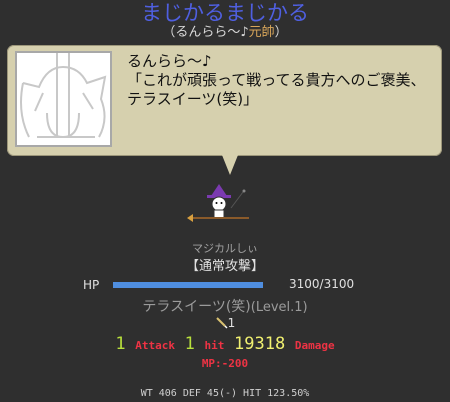  Describe the element at coordinates (196, 307) in the screenshot. I see `skill-name: テラスイーツ(笑)` at that location.